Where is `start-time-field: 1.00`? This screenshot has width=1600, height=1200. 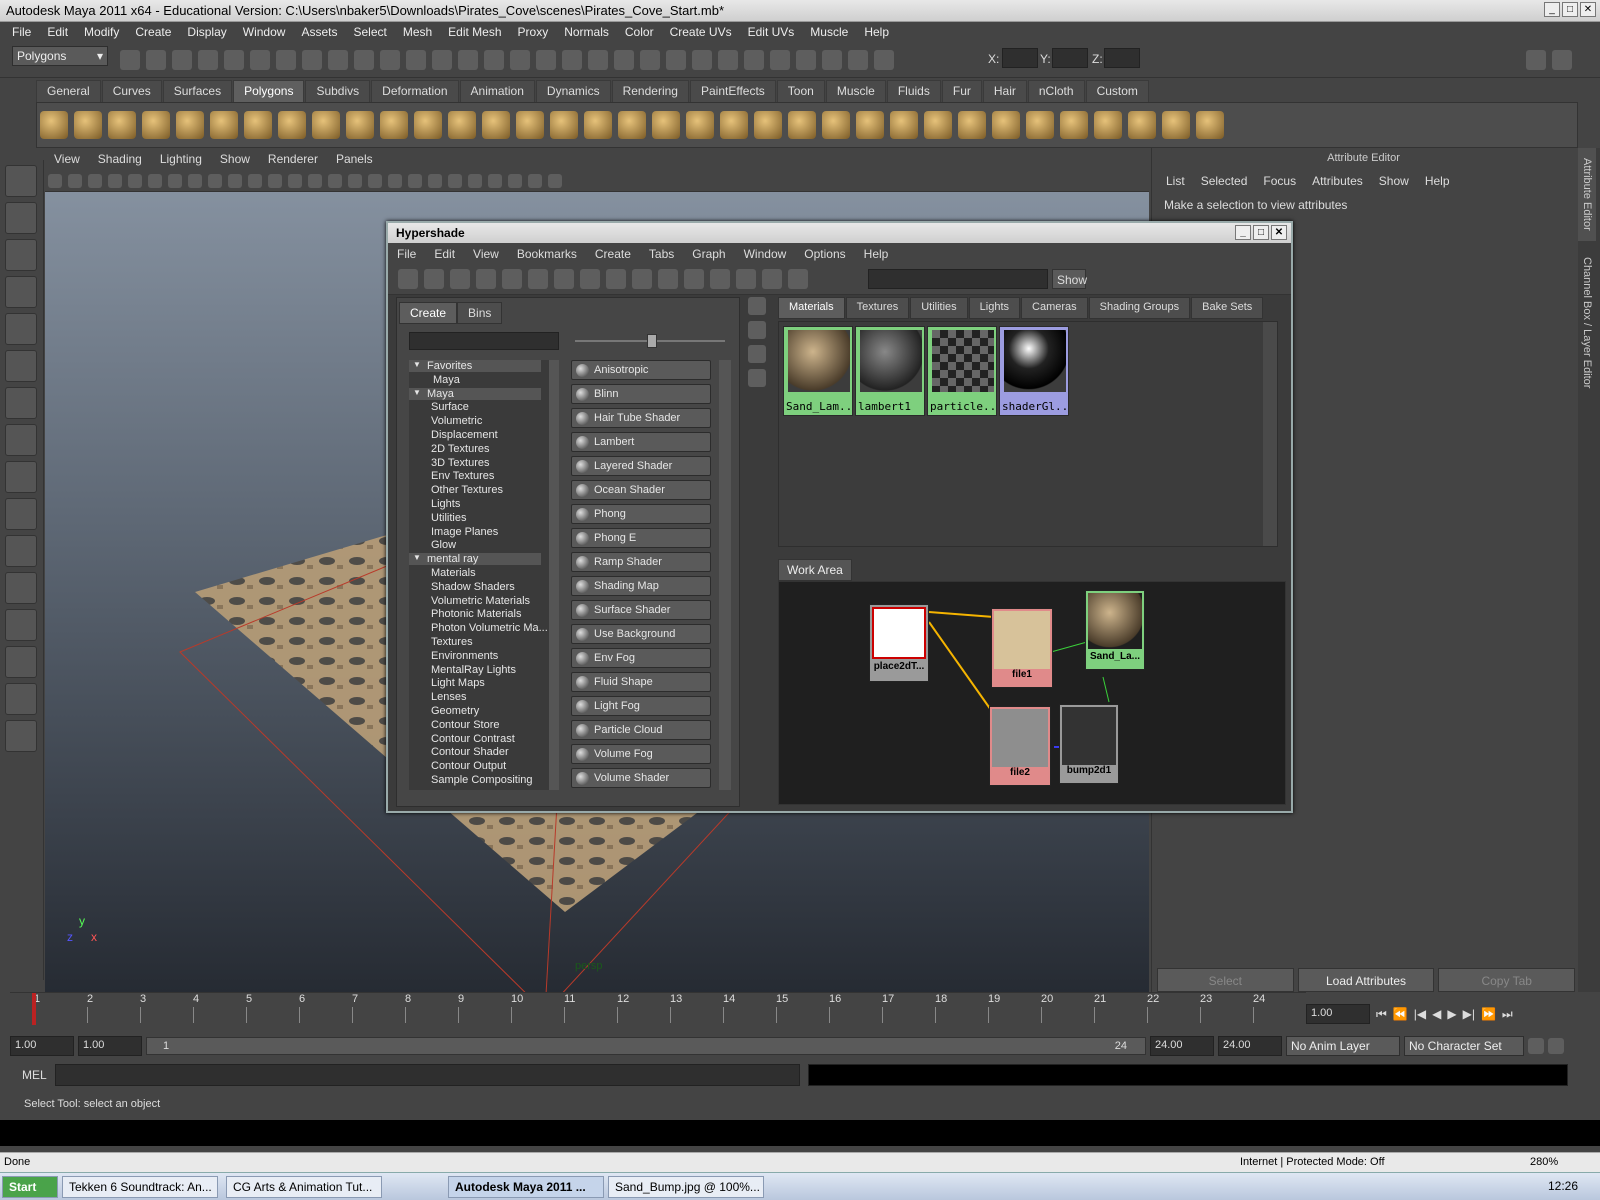 start-time-field: 1.00 is located at coordinates (42, 1046).